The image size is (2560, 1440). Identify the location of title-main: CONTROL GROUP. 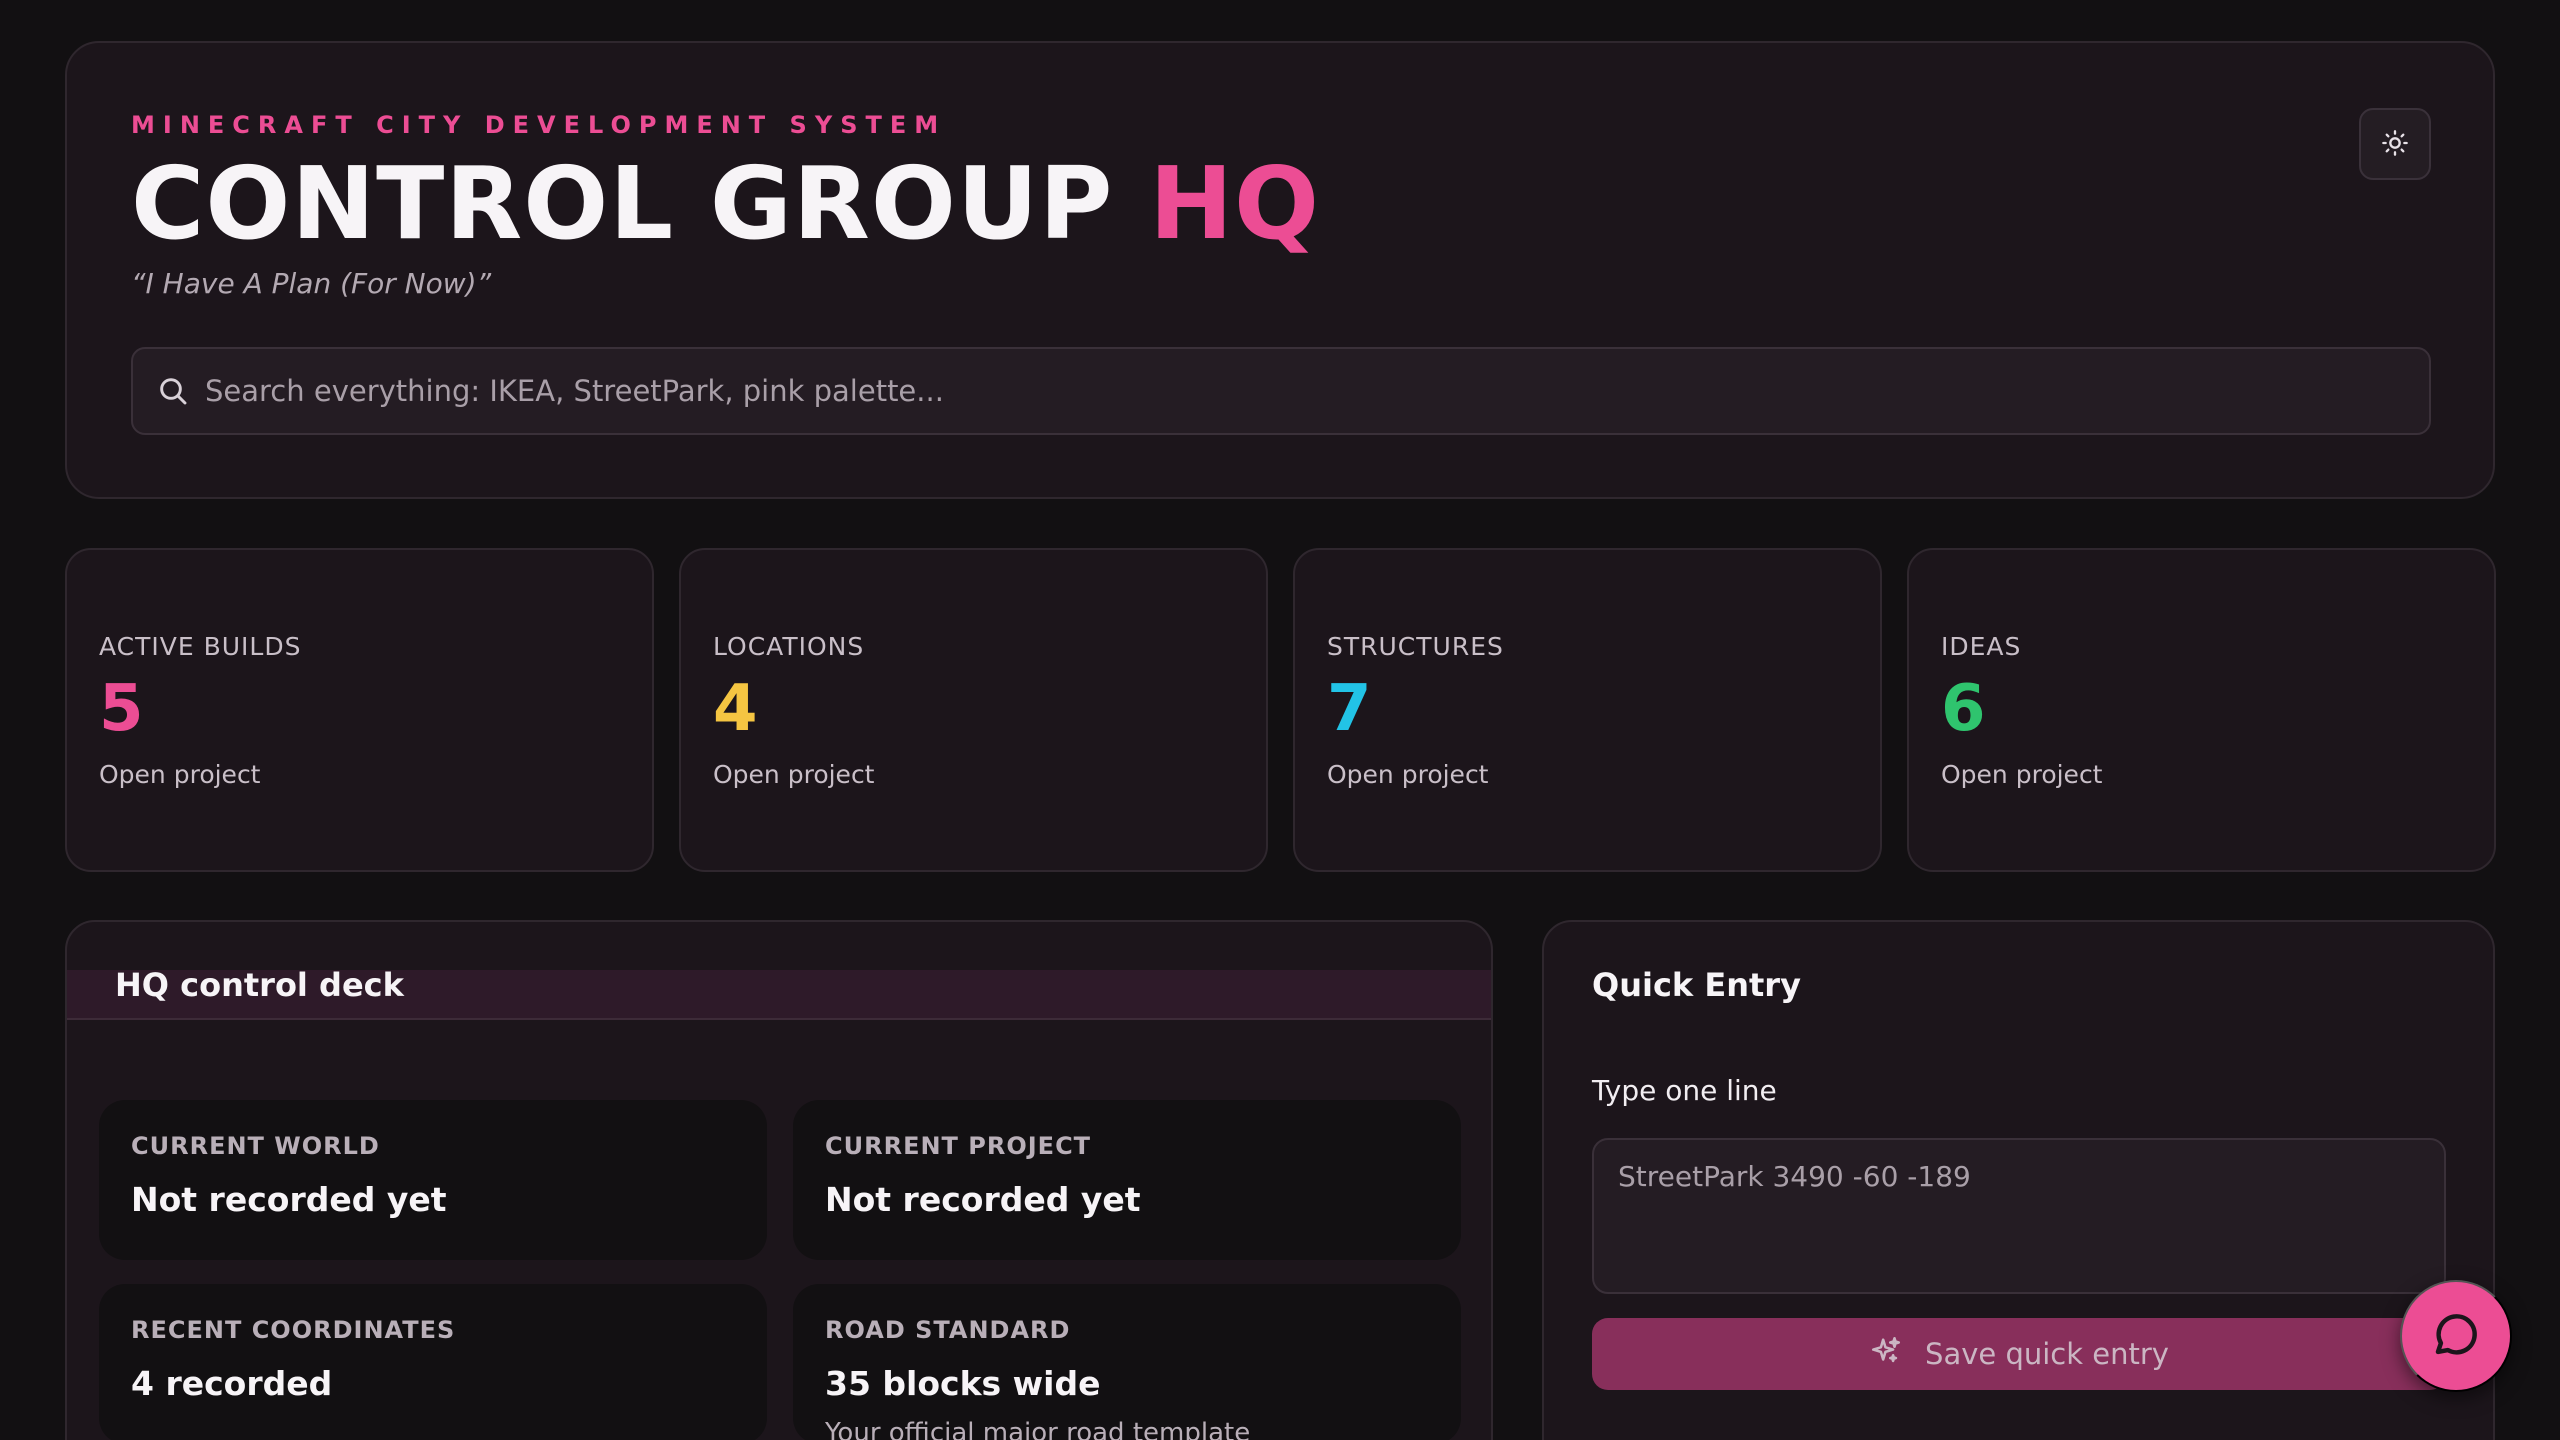
(640, 203).